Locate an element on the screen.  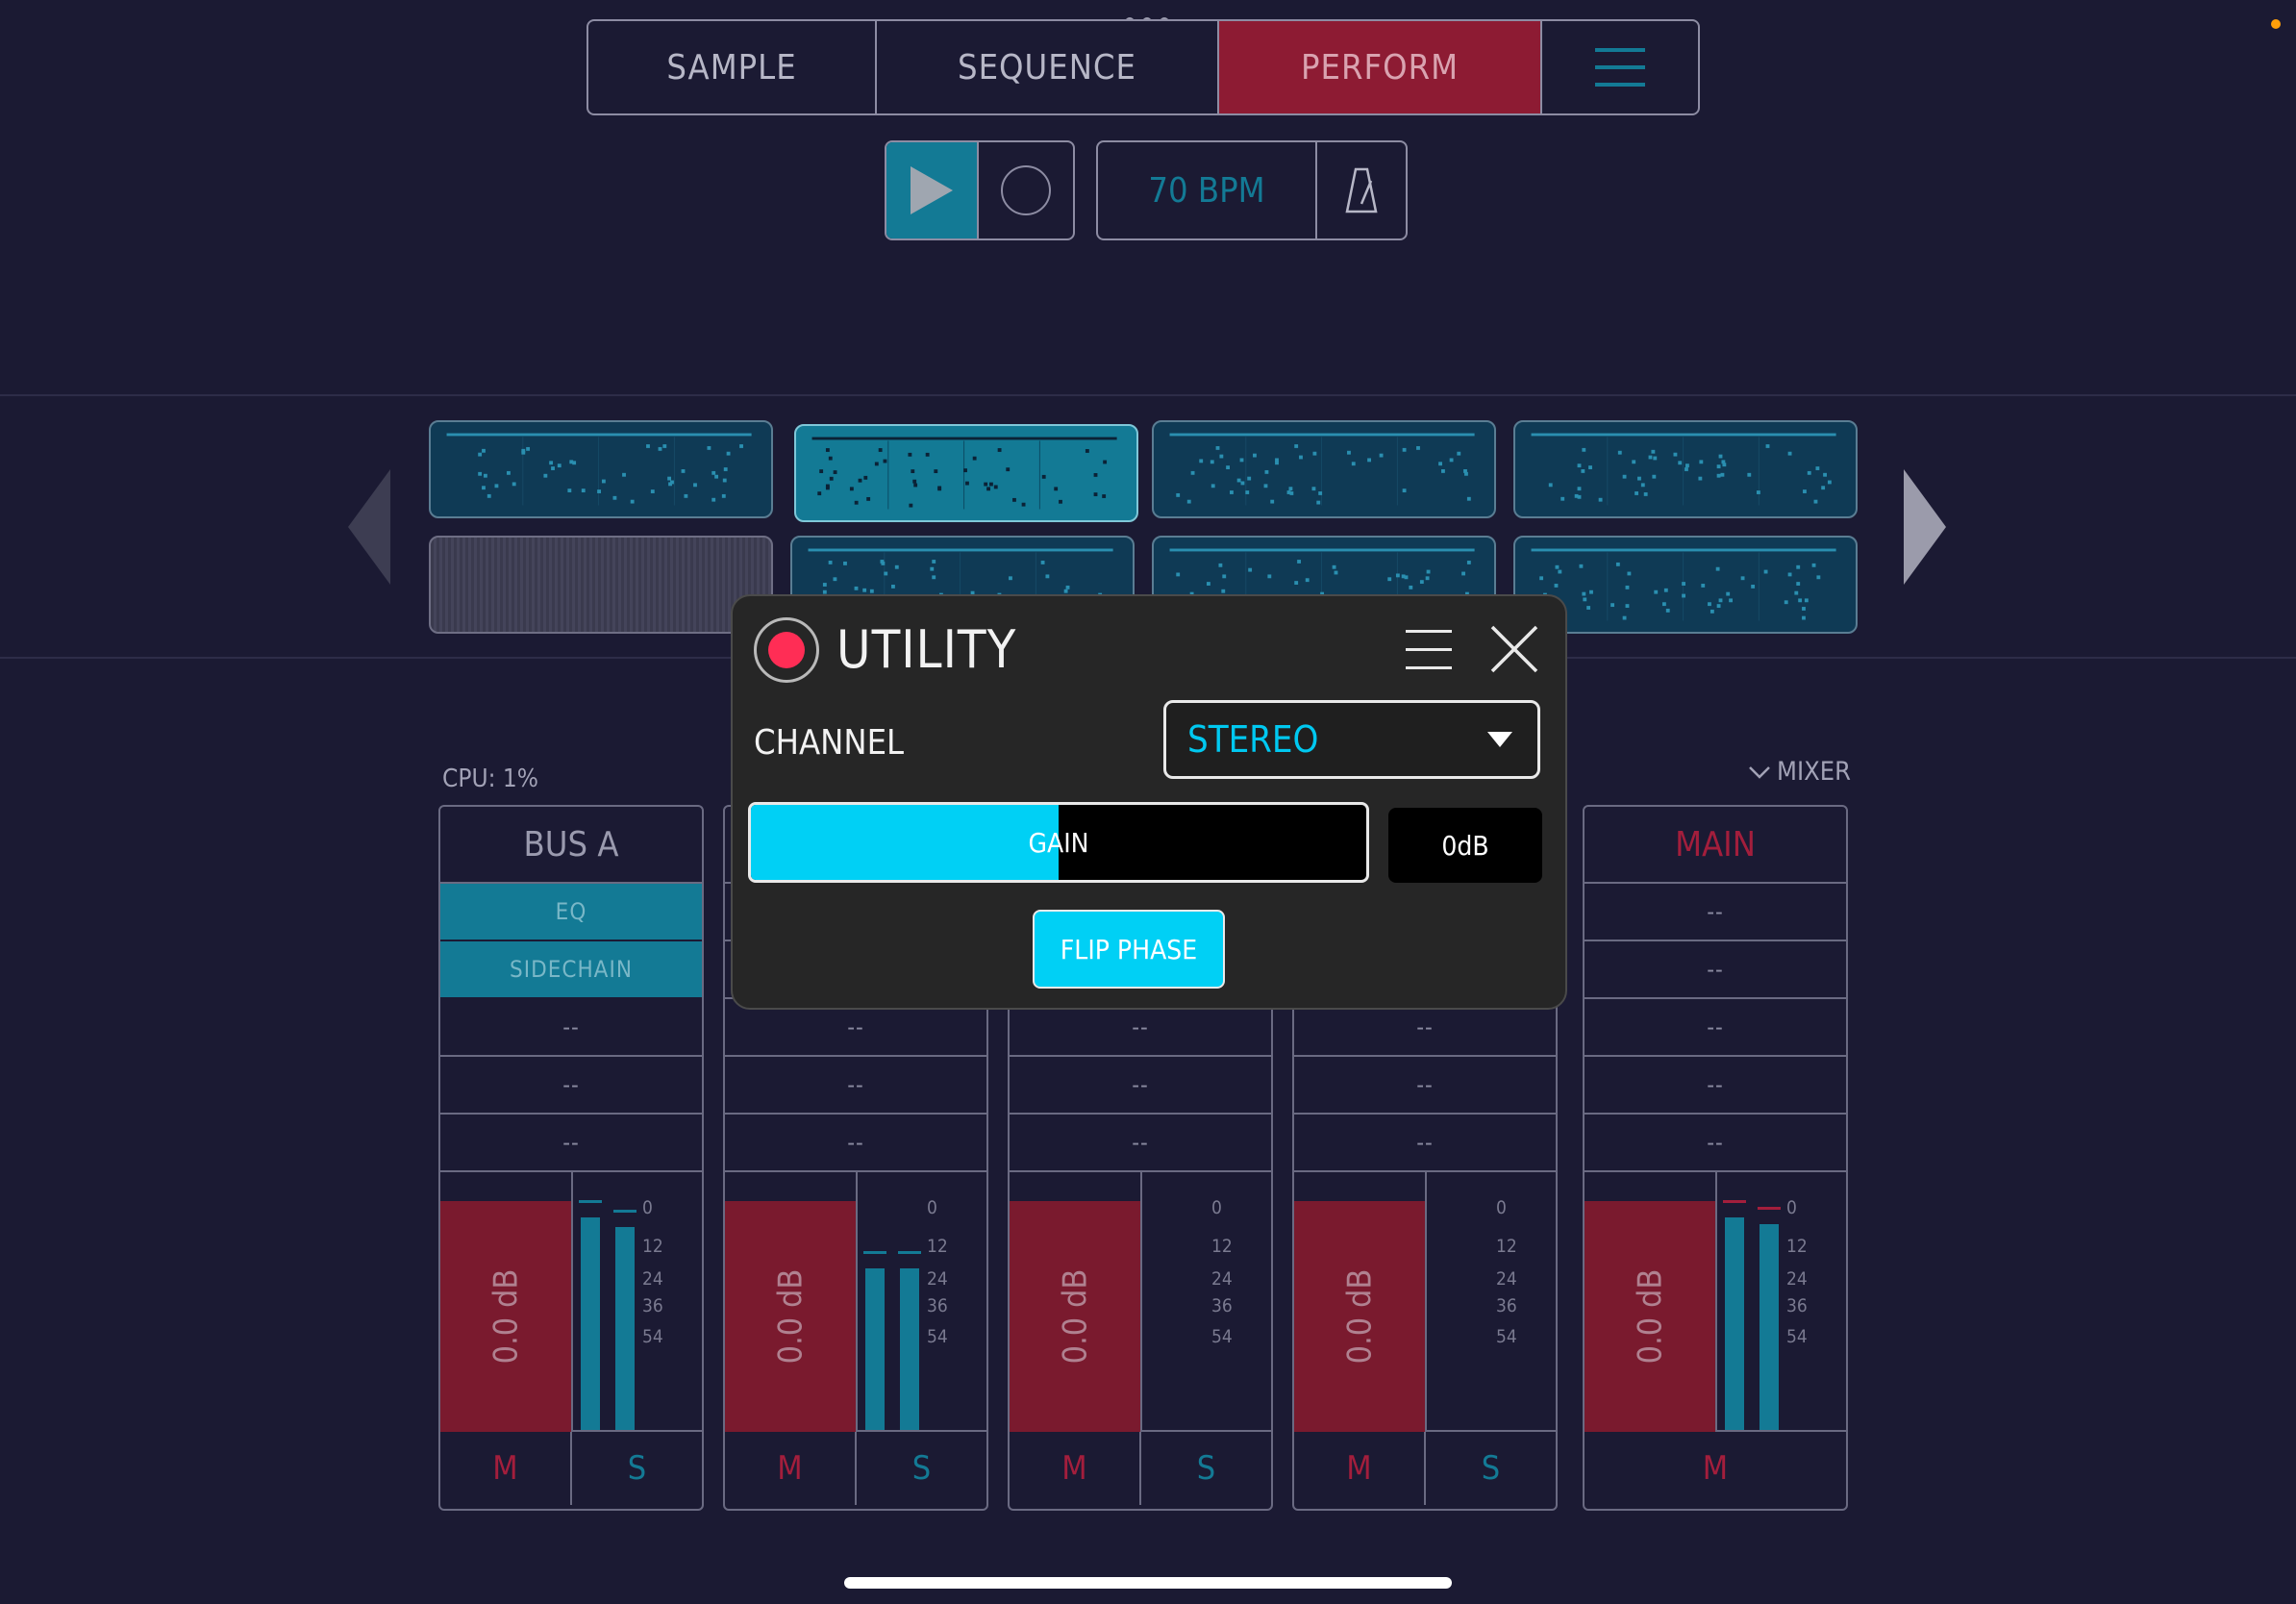
mute-solo-row: M is located at coordinates (1715, 1468).